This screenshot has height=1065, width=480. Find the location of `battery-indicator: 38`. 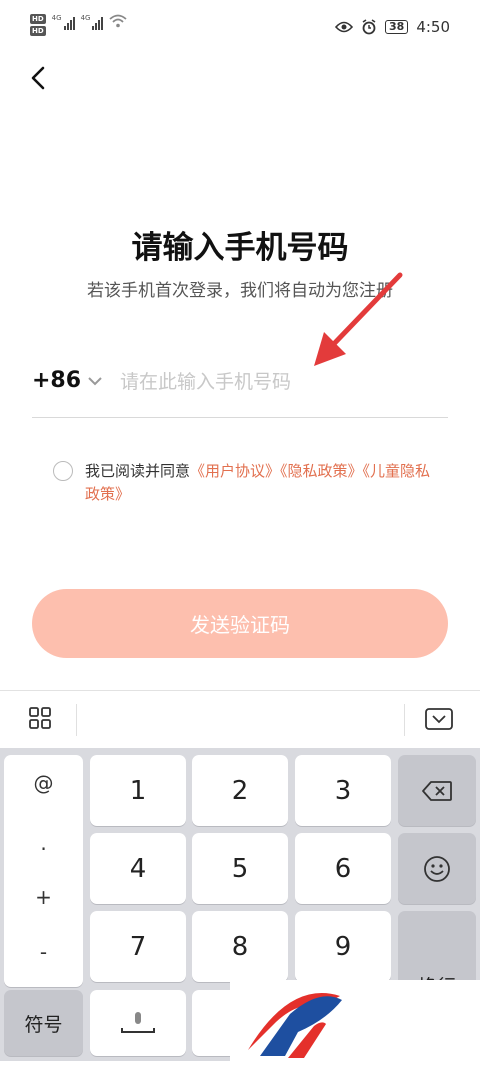

battery-indicator: 38 is located at coordinates (397, 27).